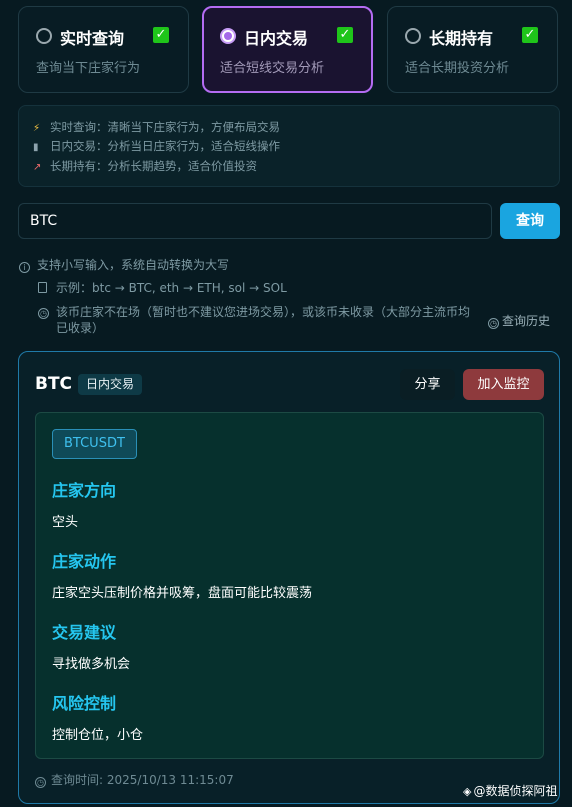 The image size is (572, 807). Describe the element at coordinates (24, 267) in the screenshot. I see `info-icon: i` at that location.